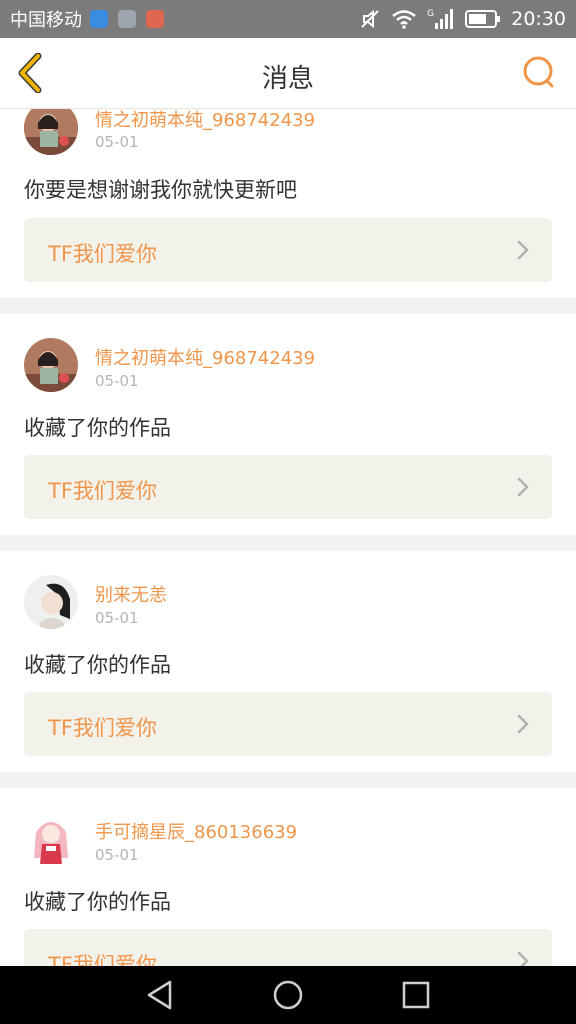 This screenshot has height=1024, width=576. What do you see at coordinates (160, 190) in the screenshot?
I see `message-text: 你要是想谢谢我你就快更新吧` at bounding box center [160, 190].